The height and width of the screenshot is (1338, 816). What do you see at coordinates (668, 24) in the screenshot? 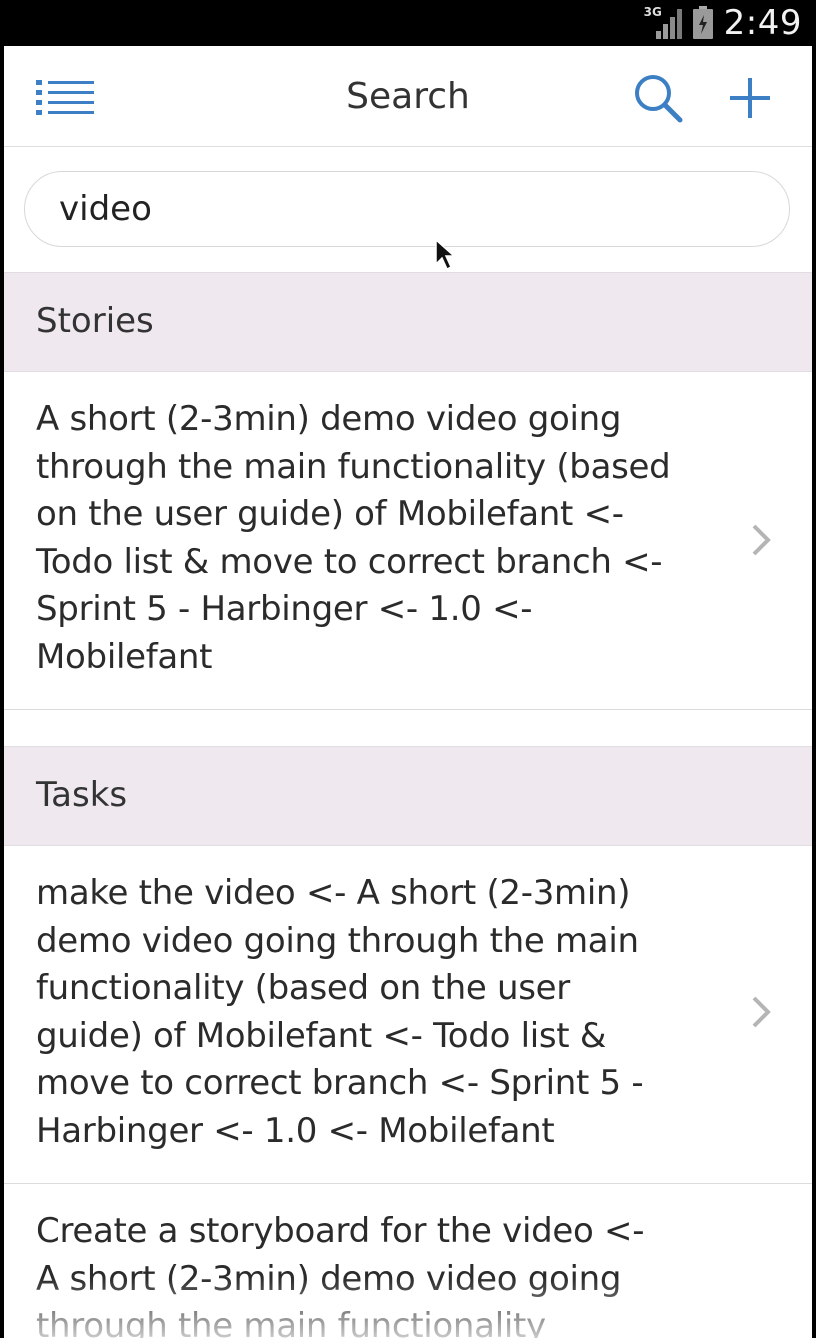
I see `signal-bars-icon` at bounding box center [668, 24].